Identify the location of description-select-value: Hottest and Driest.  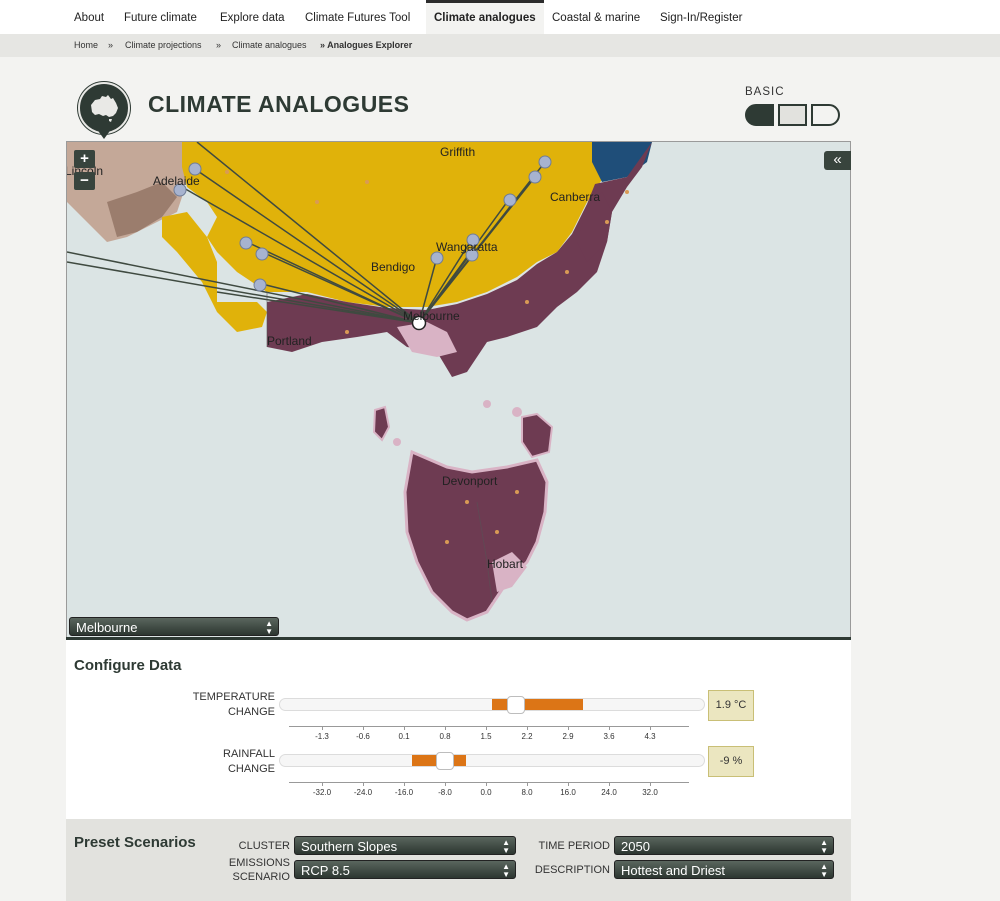
(673, 870).